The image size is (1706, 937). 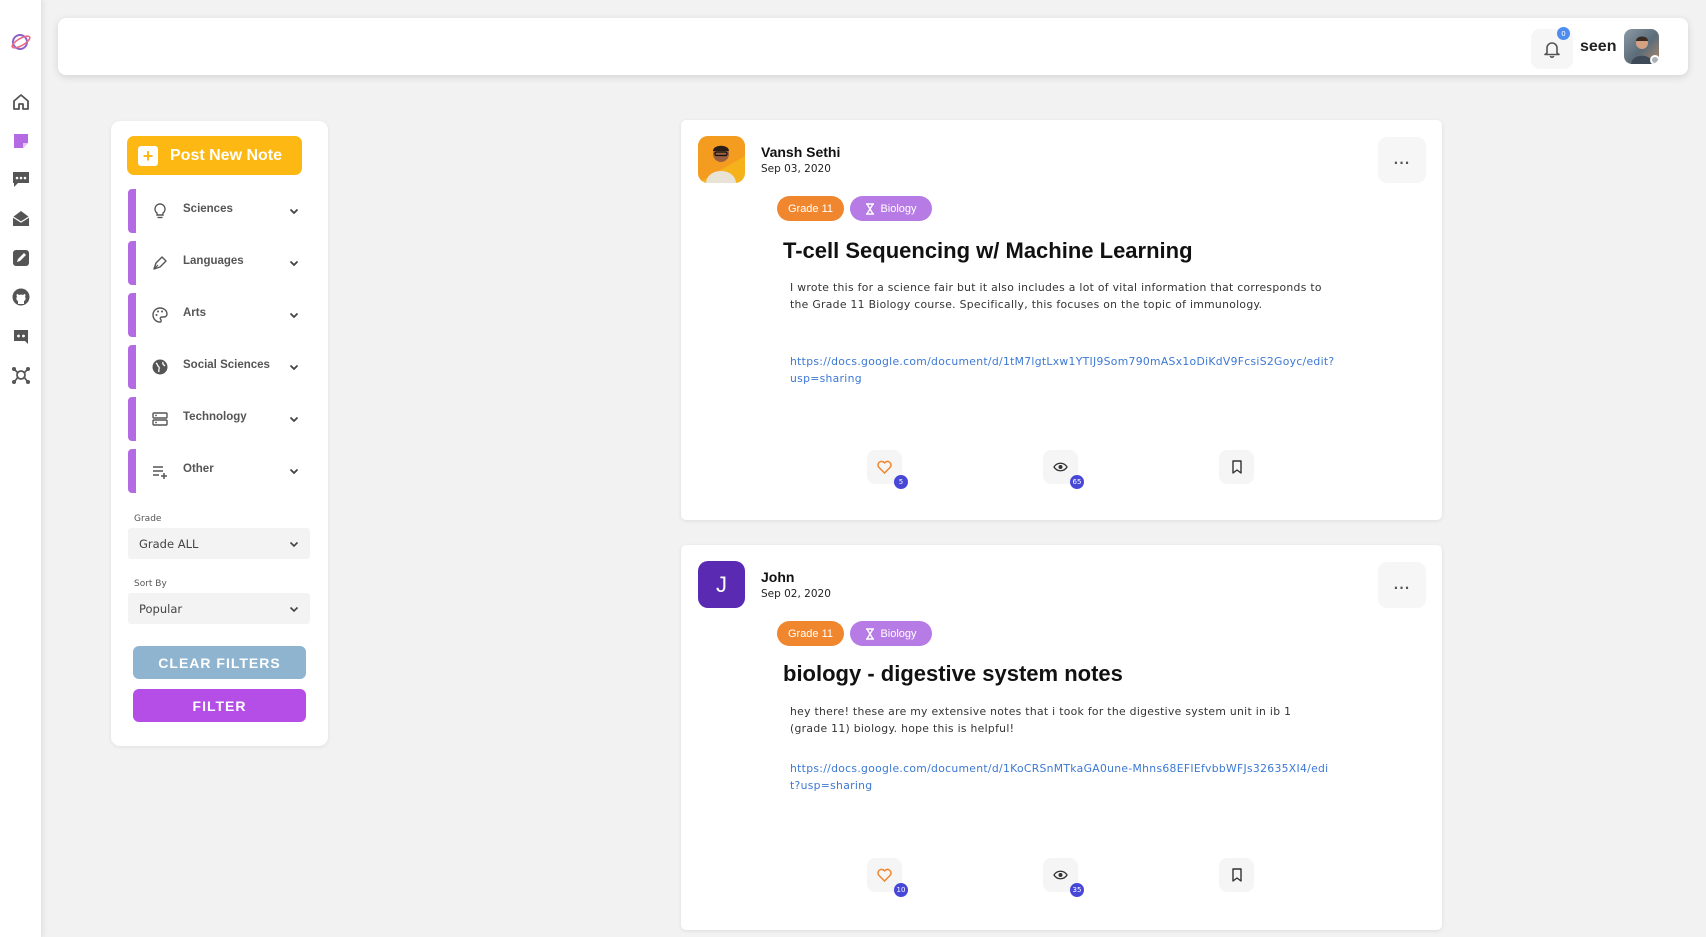 I want to click on logo-icon, so click(x=21, y=42).